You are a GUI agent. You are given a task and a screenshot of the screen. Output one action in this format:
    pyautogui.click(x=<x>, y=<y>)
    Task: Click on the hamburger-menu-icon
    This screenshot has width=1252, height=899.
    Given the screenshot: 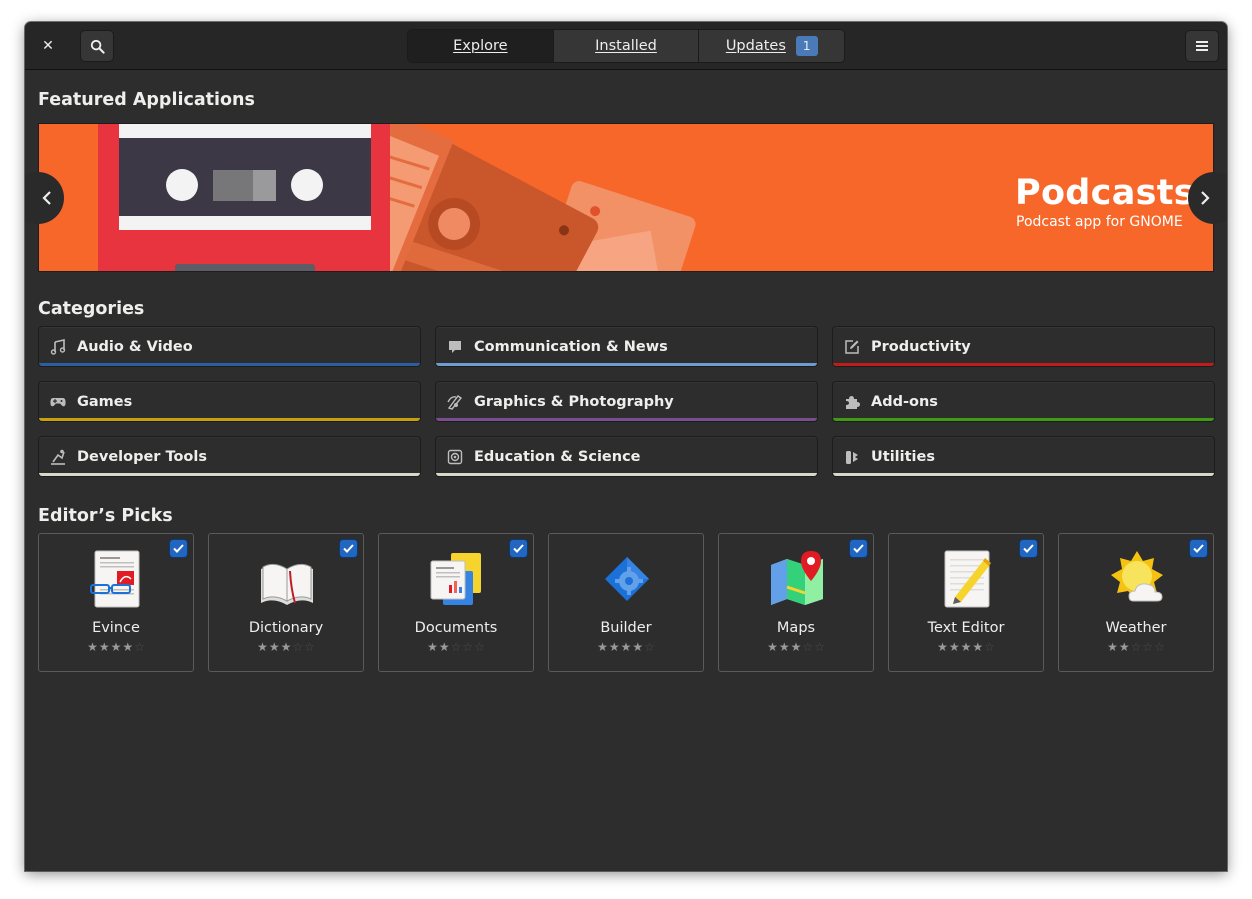 What is the action you would take?
    pyautogui.click(x=1202, y=46)
    